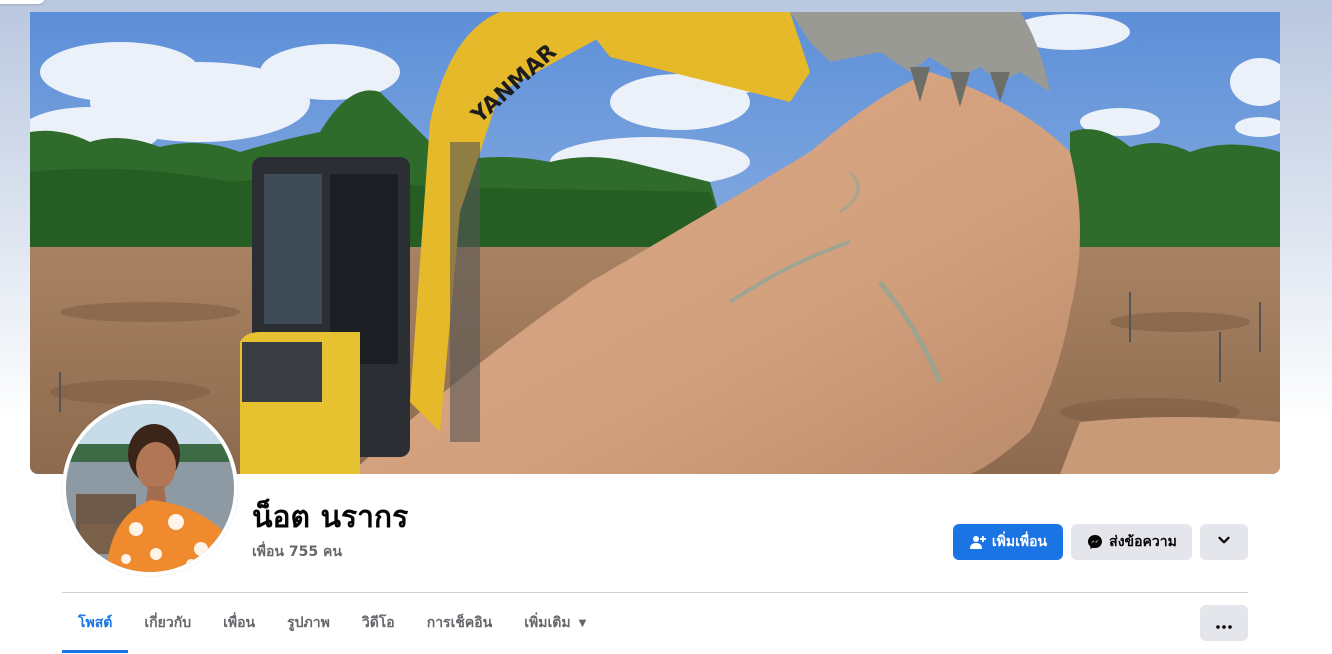 Image resolution: width=1332 pixels, height=654 pixels. Describe the element at coordinates (1095, 542) in the screenshot. I see `messenger-icon` at that location.